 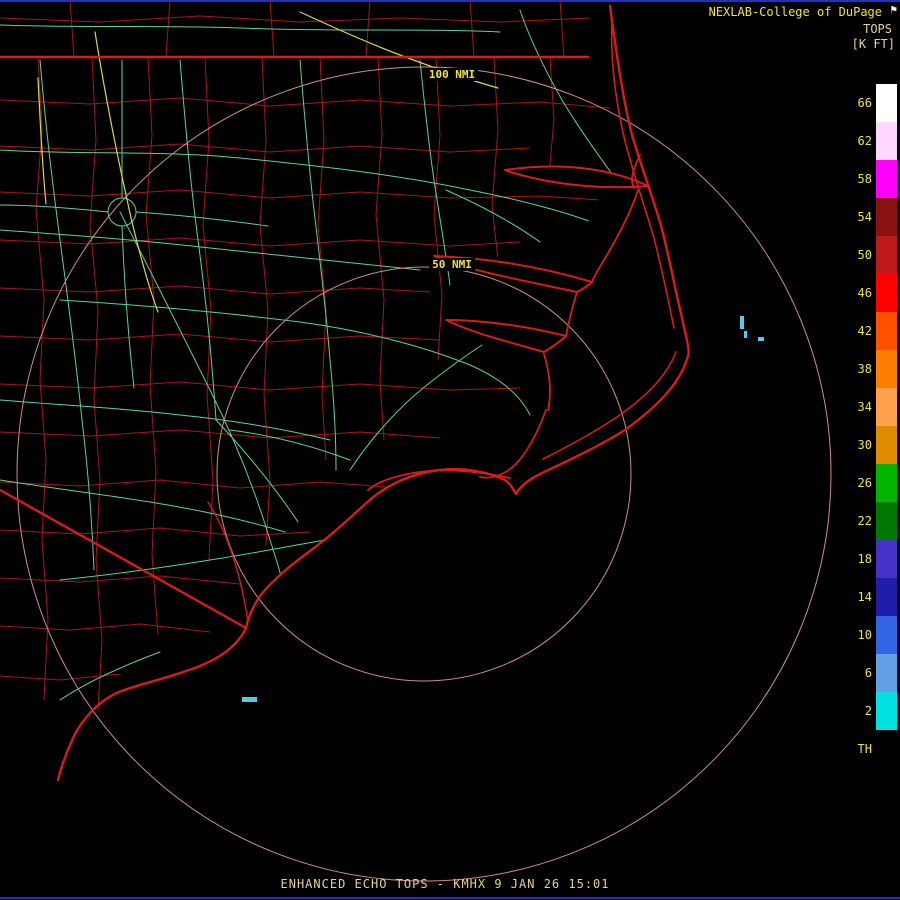 I want to click on legend-row: 18, so click(x=871, y=559).